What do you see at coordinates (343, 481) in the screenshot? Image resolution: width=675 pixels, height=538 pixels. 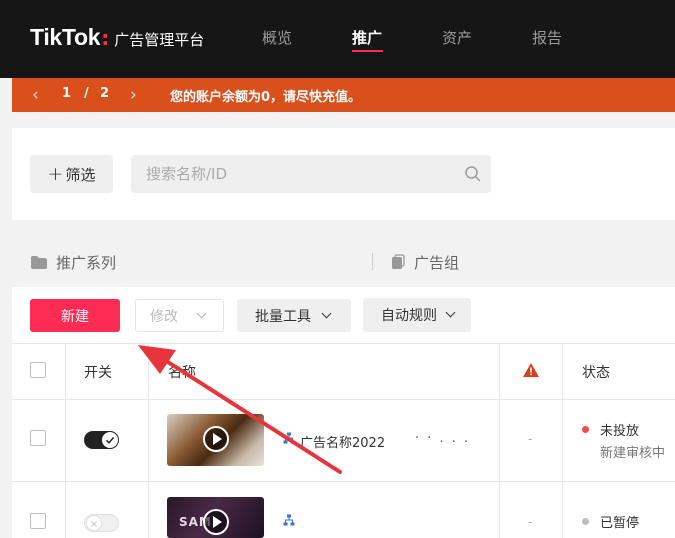 I see `table-row-divider` at bounding box center [343, 481].